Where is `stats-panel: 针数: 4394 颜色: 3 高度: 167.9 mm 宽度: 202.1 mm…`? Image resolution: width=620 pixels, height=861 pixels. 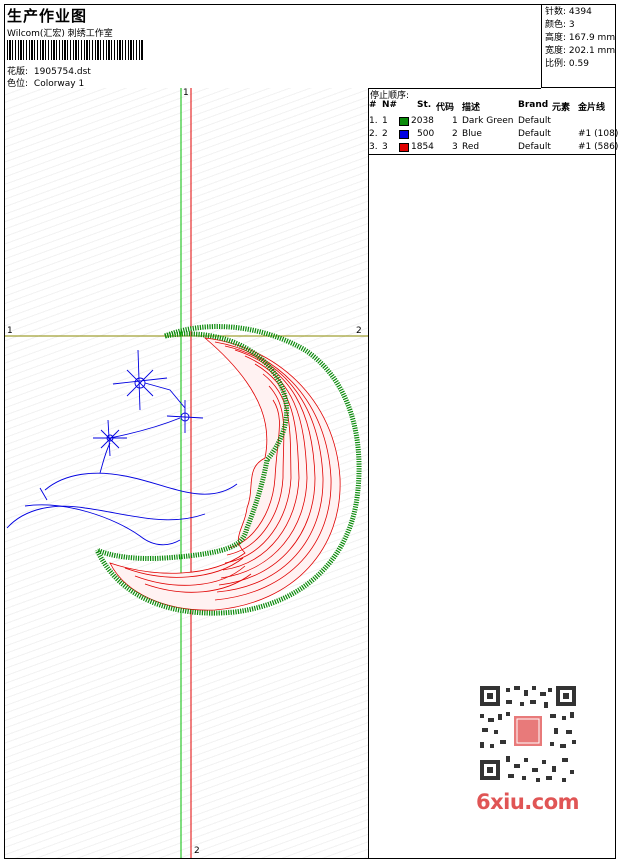 stats-panel: 针数: 4394 颜色: 3 高度: 167.9 mm 宽度: 202.1 mm… is located at coordinates (578, 46).